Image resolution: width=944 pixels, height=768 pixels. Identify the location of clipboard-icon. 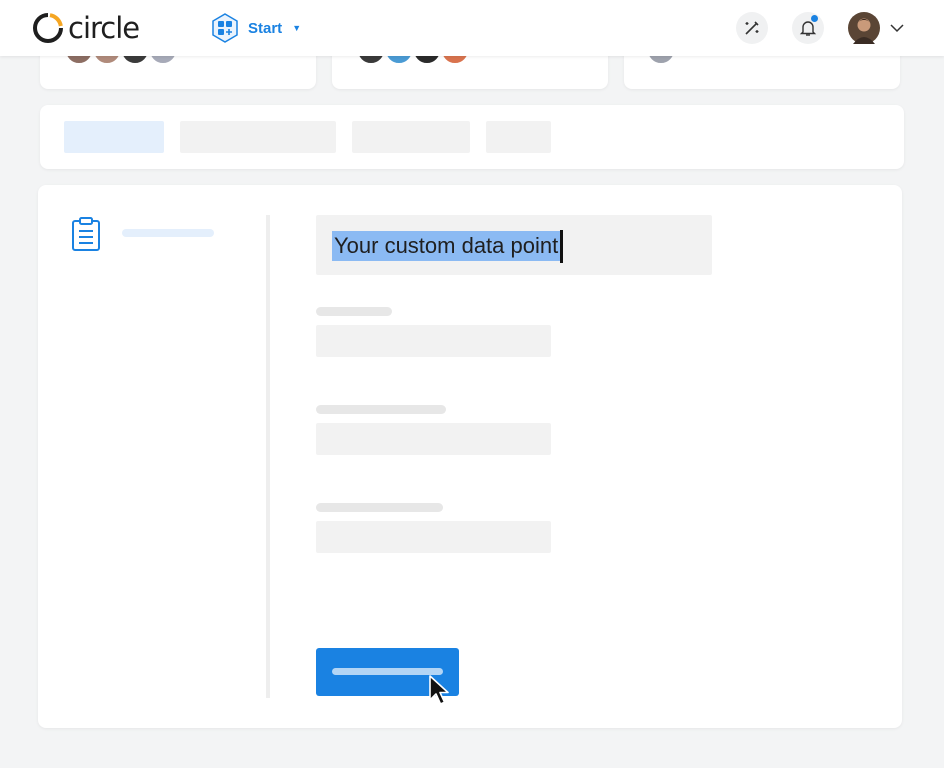
(86, 234).